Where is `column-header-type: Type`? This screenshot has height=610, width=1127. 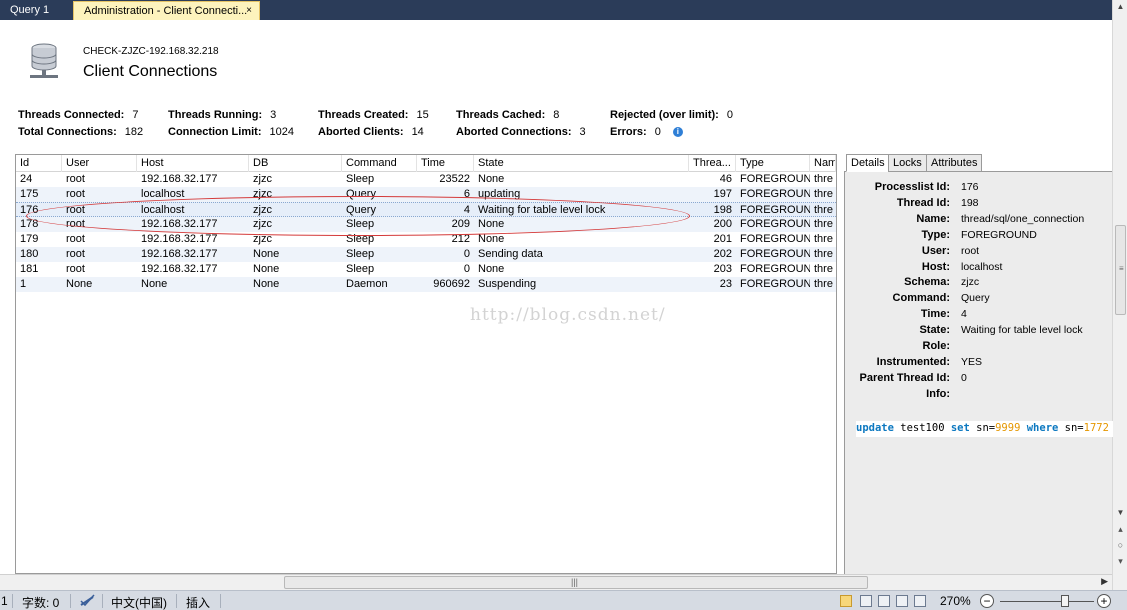
column-header-type: Type is located at coordinates (773, 163).